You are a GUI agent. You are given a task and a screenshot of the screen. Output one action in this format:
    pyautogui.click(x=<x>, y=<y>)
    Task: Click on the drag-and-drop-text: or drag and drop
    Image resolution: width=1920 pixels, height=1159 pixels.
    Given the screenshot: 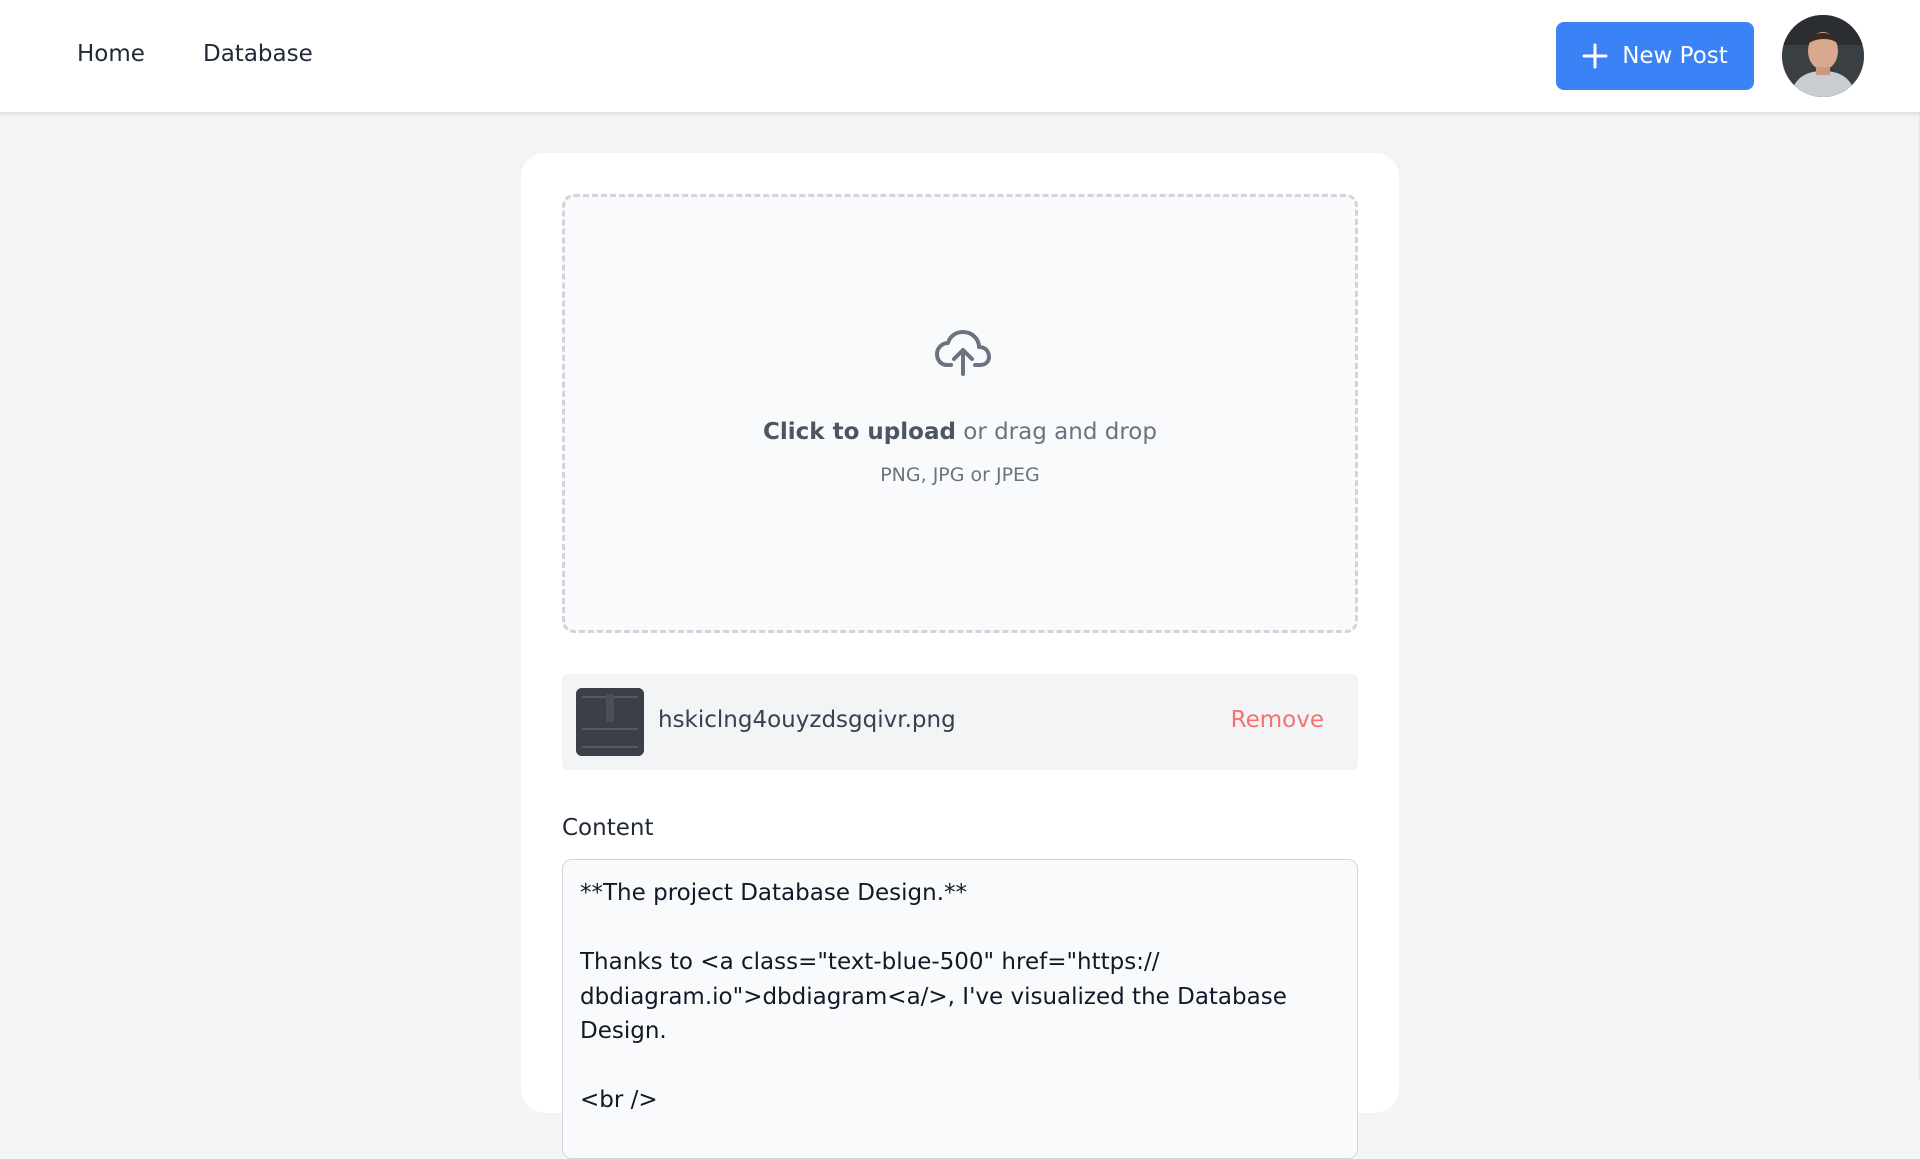 What is the action you would take?
    pyautogui.click(x=1056, y=432)
    